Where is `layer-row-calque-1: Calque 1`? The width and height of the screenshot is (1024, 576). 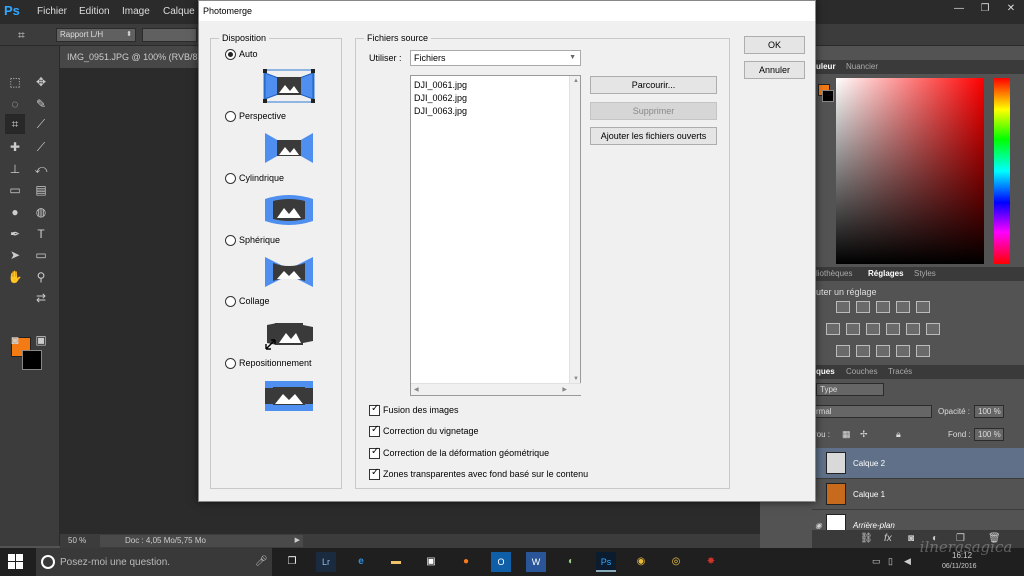 layer-row-calque-1: Calque 1 is located at coordinates (918, 494).